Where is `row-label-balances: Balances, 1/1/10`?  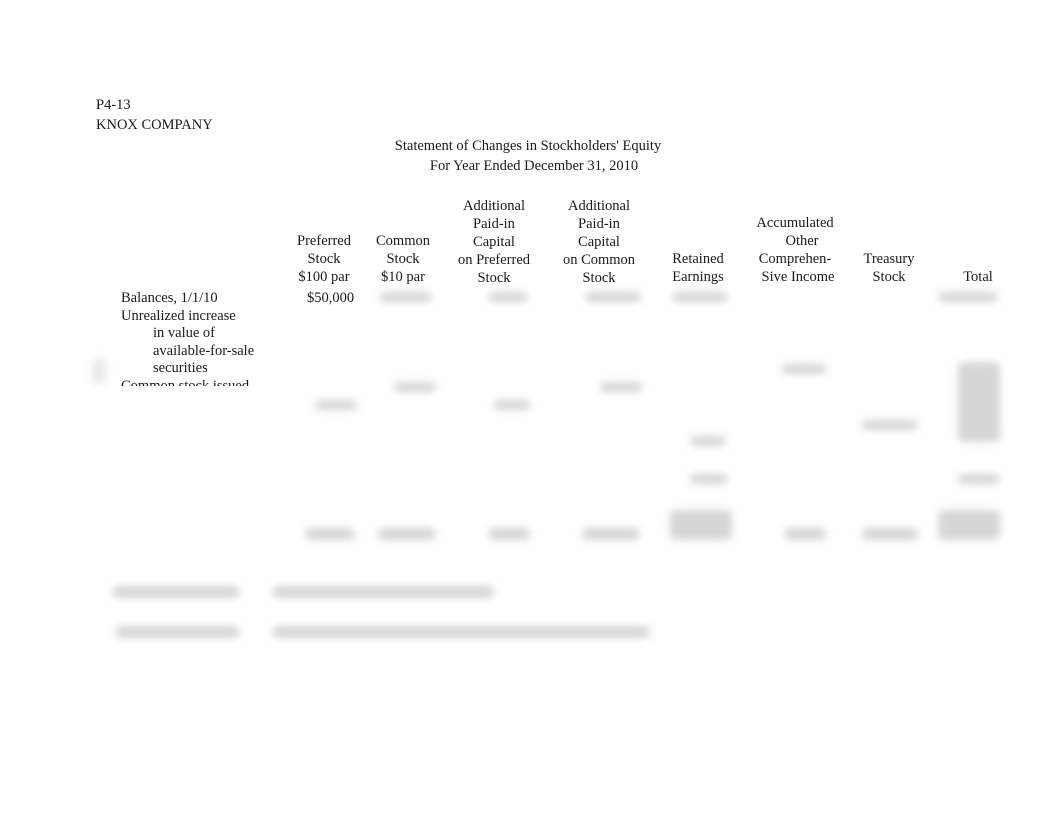
row-label-balances: Balances, 1/1/10 is located at coordinates (169, 298).